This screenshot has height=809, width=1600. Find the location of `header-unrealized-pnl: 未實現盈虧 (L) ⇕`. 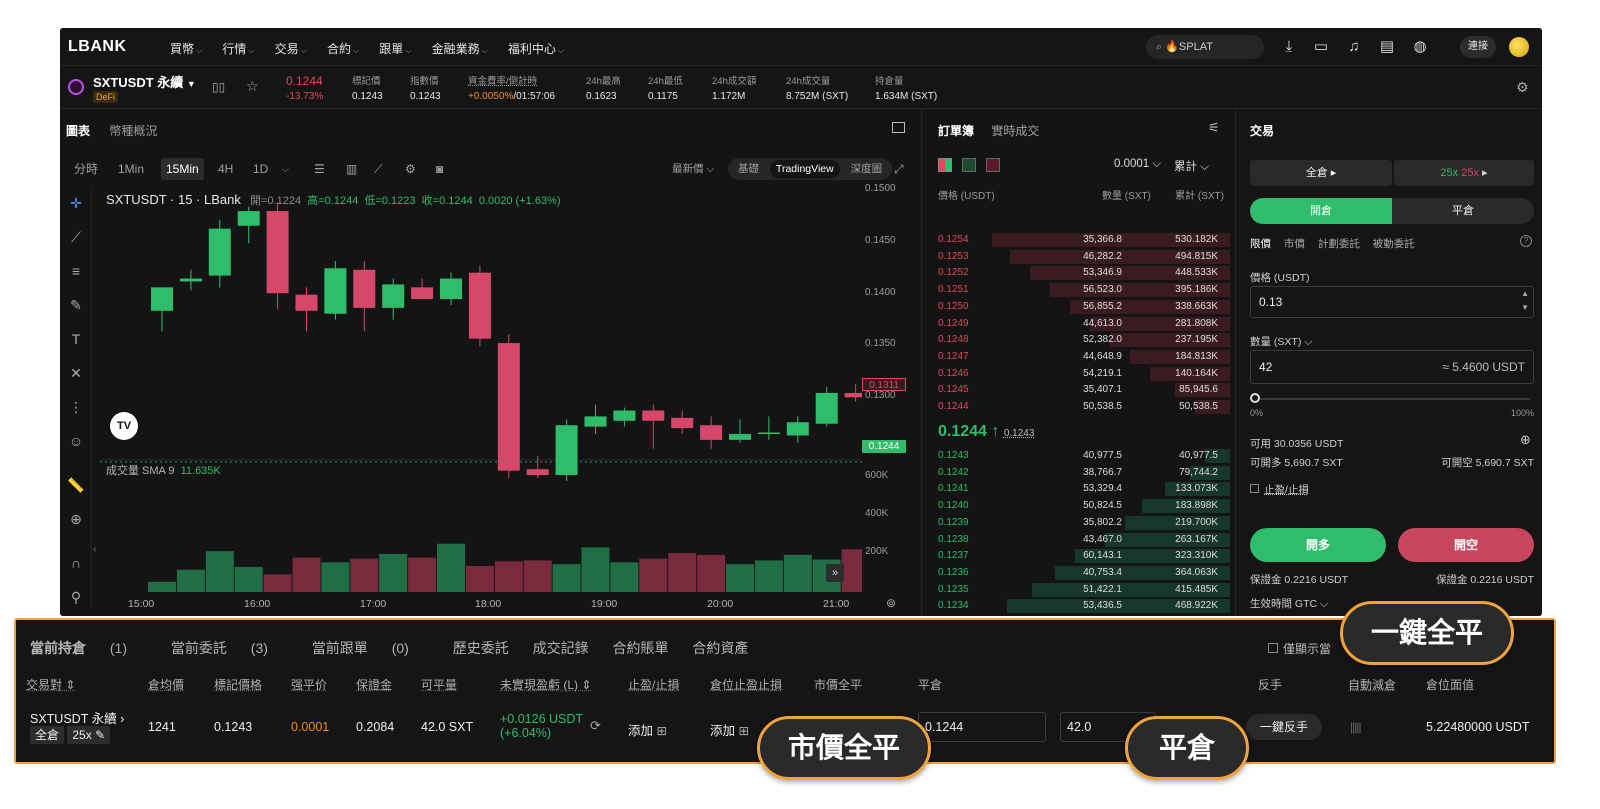

header-unrealized-pnl: 未實現盈虧 (L) ⇕ is located at coordinates (545, 684).